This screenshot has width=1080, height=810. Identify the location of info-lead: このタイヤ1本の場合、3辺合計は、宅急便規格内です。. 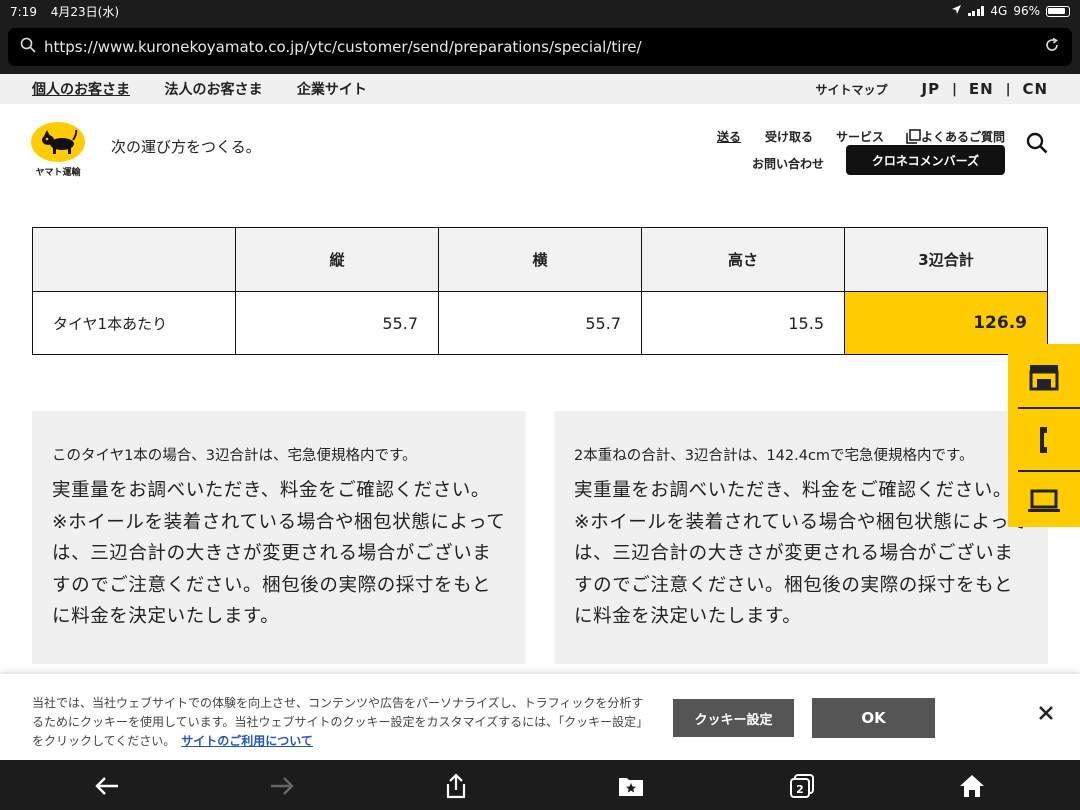
(234, 456).